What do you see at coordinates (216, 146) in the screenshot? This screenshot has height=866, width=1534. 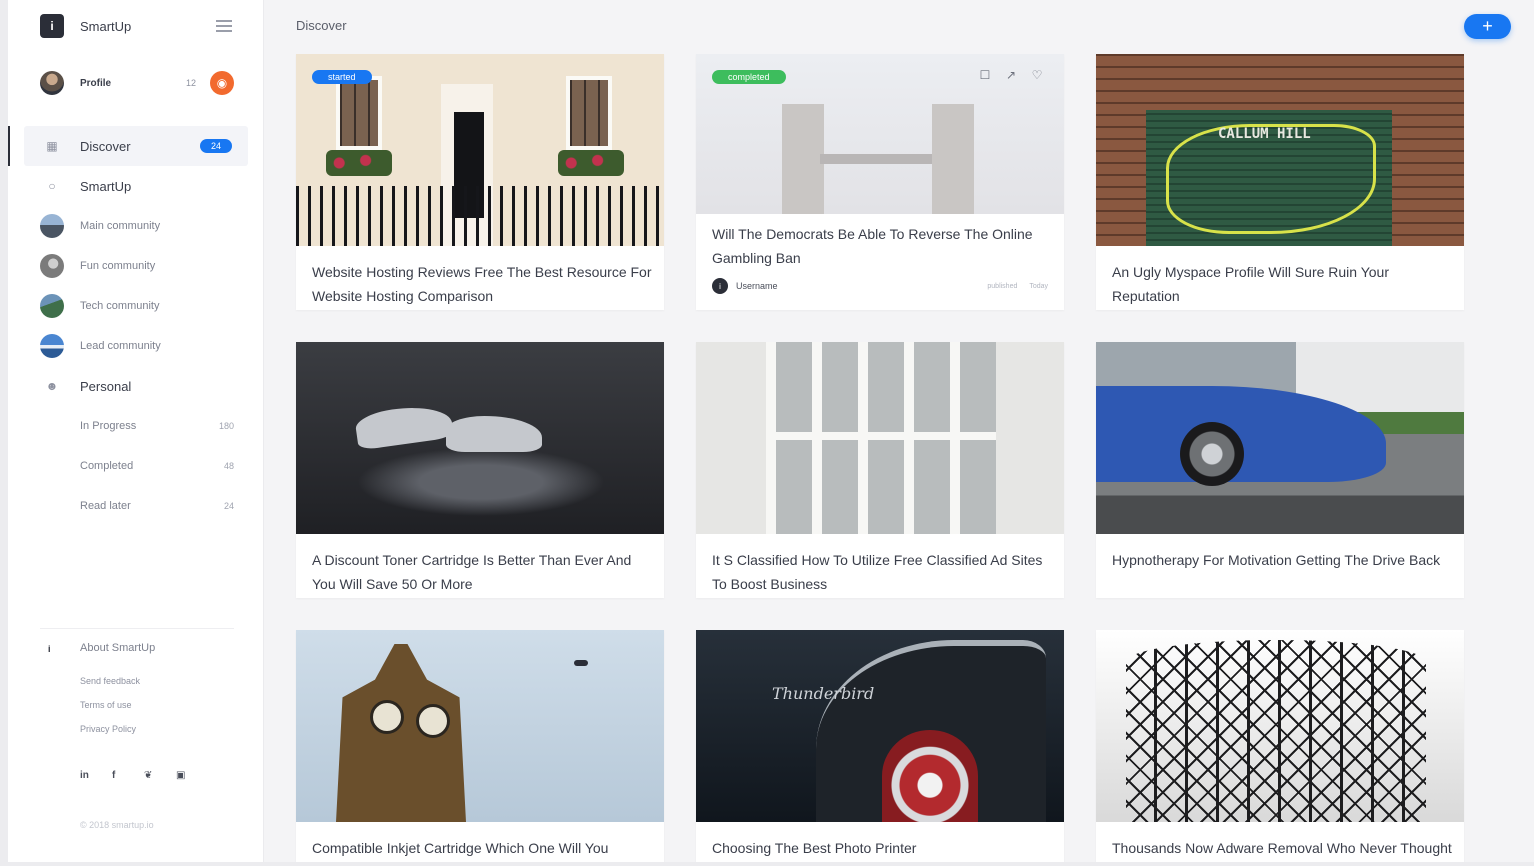 I see `count-badge: 24` at bounding box center [216, 146].